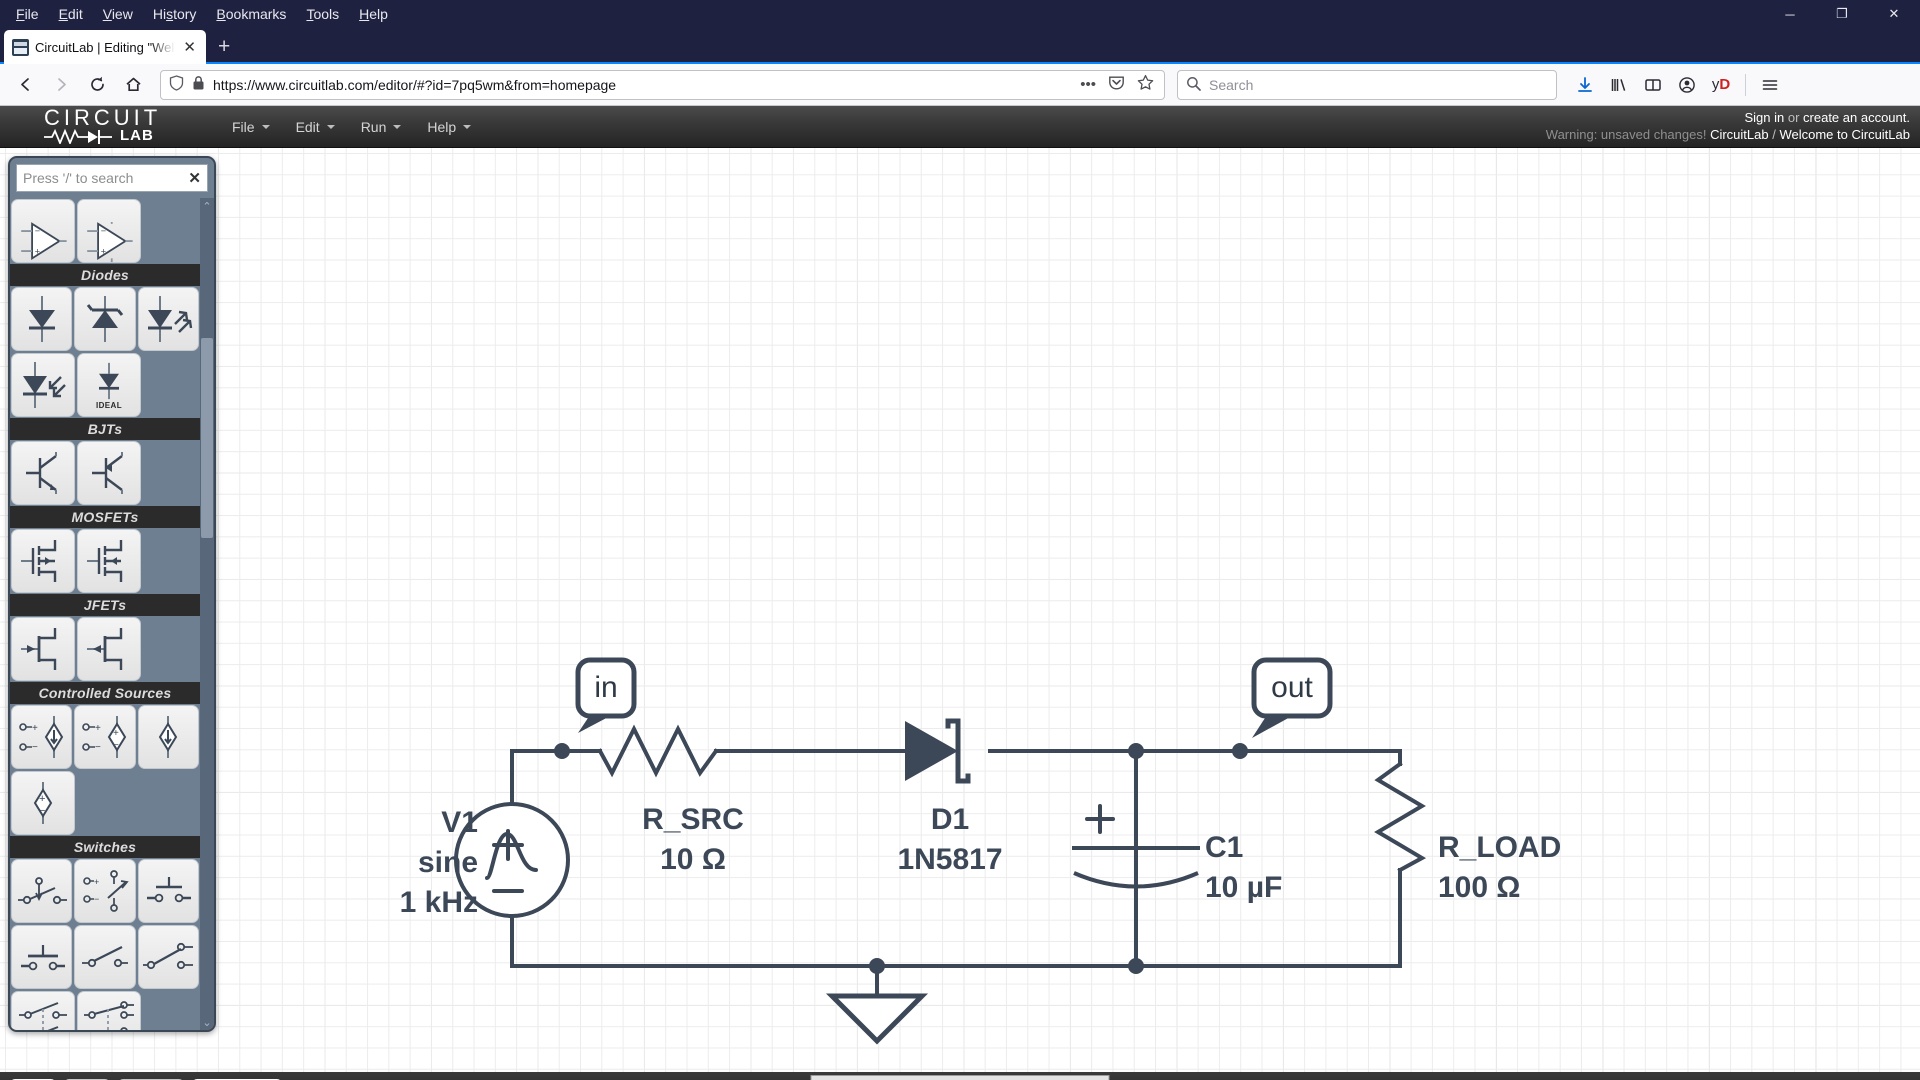 Image resolution: width=1920 pixels, height=1080 pixels. What do you see at coordinates (198, 84) in the screenshot?
I see `lock-icon` at bounding box center [198, 84].